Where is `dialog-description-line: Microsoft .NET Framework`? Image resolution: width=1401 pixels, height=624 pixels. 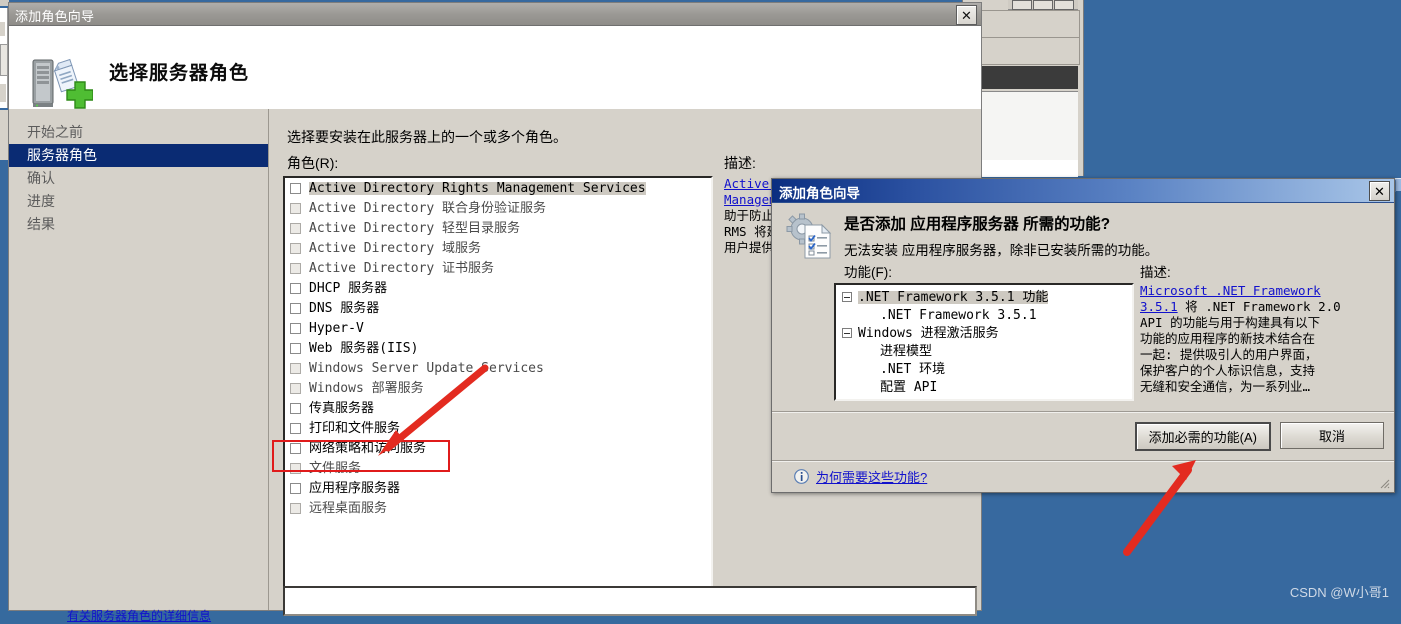
dialog-description-line: Microsoft .NET Framework is located at coordinates (1262, 291).